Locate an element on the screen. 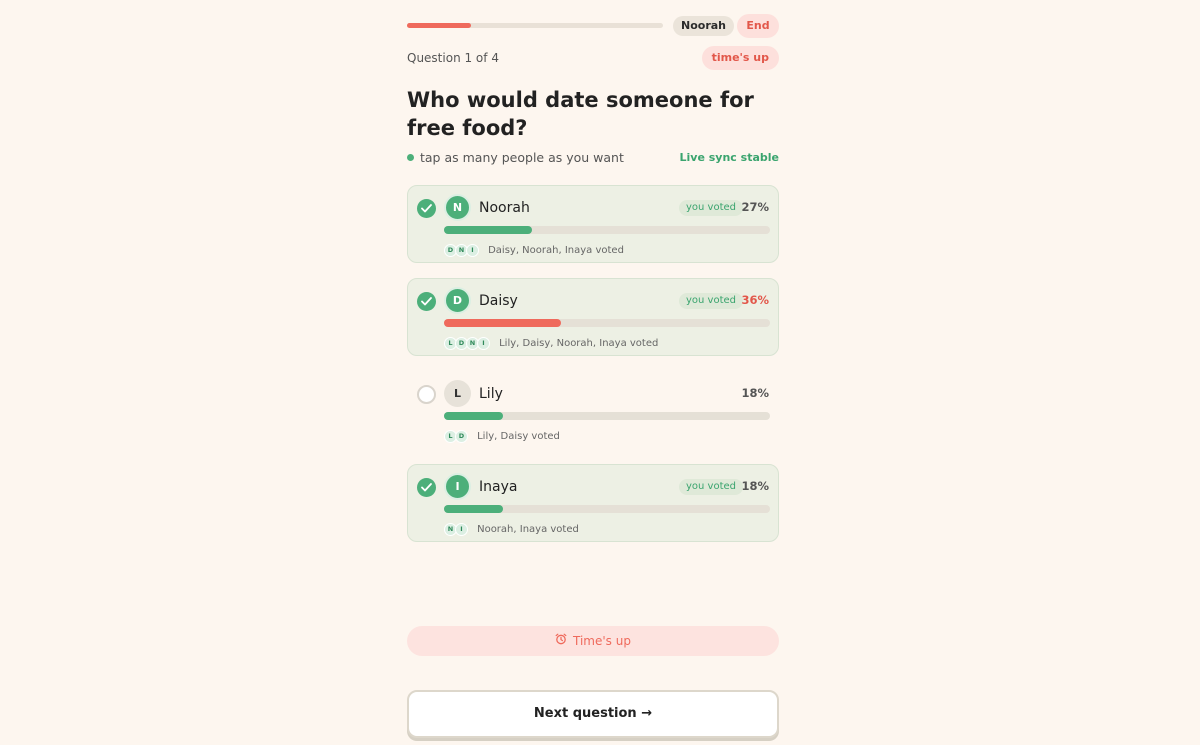  hint-text: tap as many people as you want is located at coordinates (522, 157).